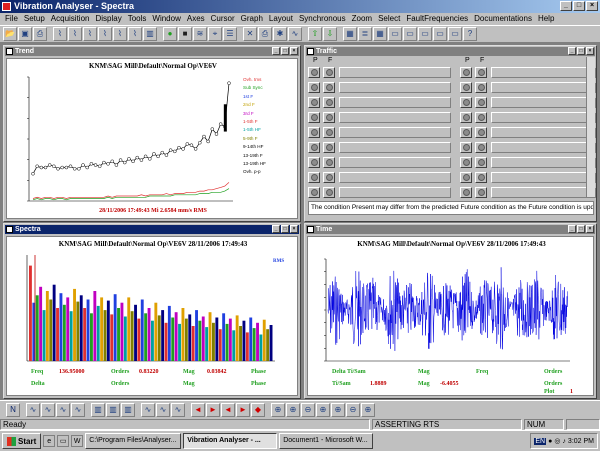 The height and width of the screenshot is (451, 600). Describe the element at coordinates (450, 51) in the screenshot. I see `traffic-titlebar: Traffic _ □ ×` at that location.